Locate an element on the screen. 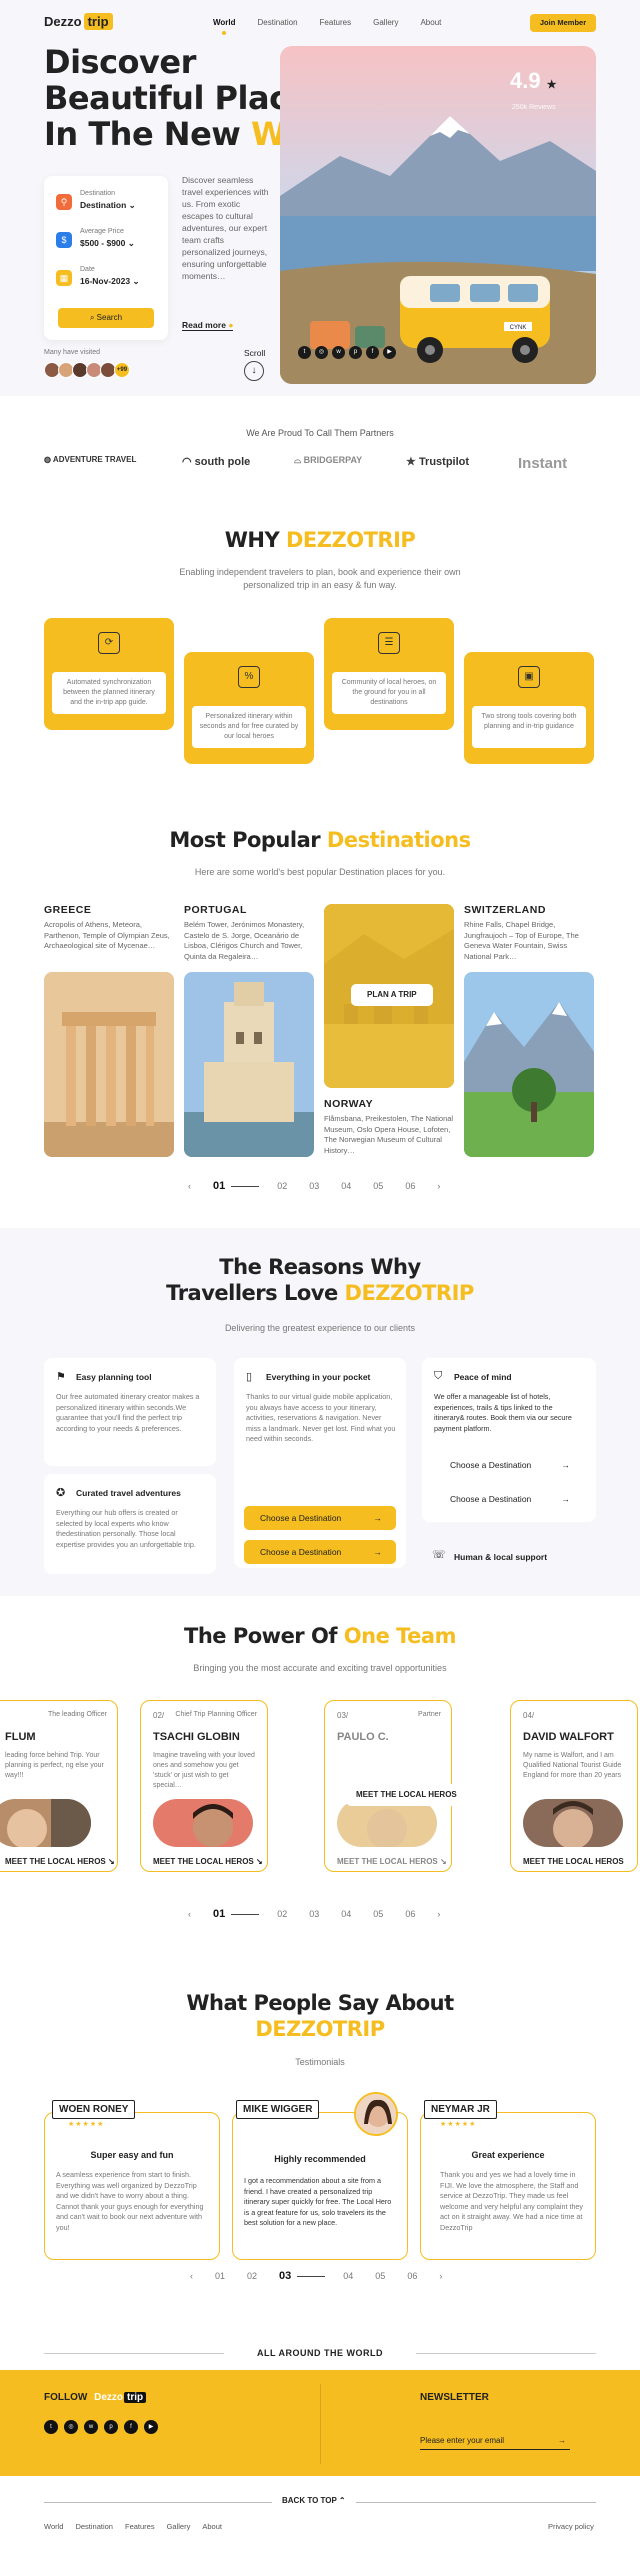 The width and height of the screenshot is (640, 2556). footer-link-destination: Destination is located at coordinates (94, 2526).